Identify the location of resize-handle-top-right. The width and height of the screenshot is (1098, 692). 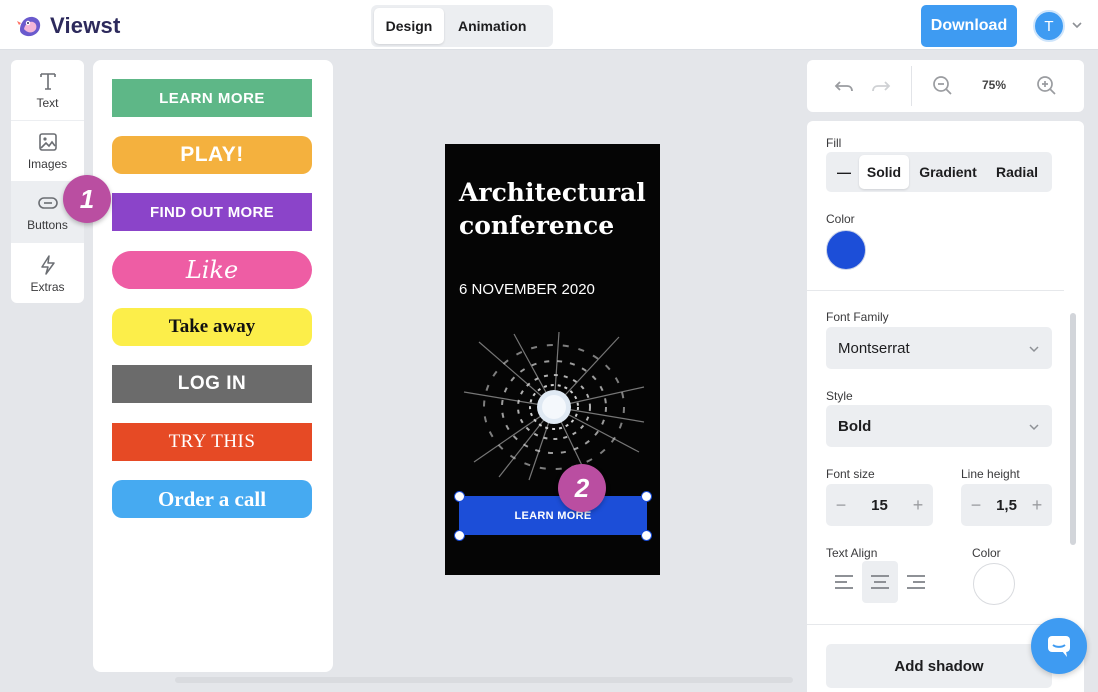
(646, 496).